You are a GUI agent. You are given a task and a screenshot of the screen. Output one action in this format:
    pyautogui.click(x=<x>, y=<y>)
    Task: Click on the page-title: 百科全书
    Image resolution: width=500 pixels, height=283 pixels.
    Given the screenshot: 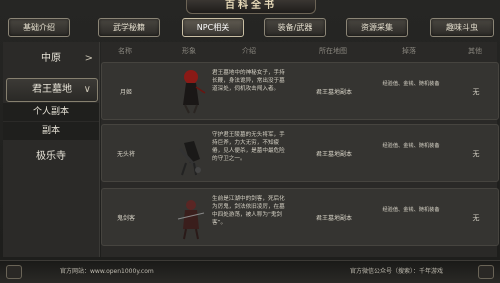 What is the action you would take?
    pyautogui.click(x=251, y=7)
    